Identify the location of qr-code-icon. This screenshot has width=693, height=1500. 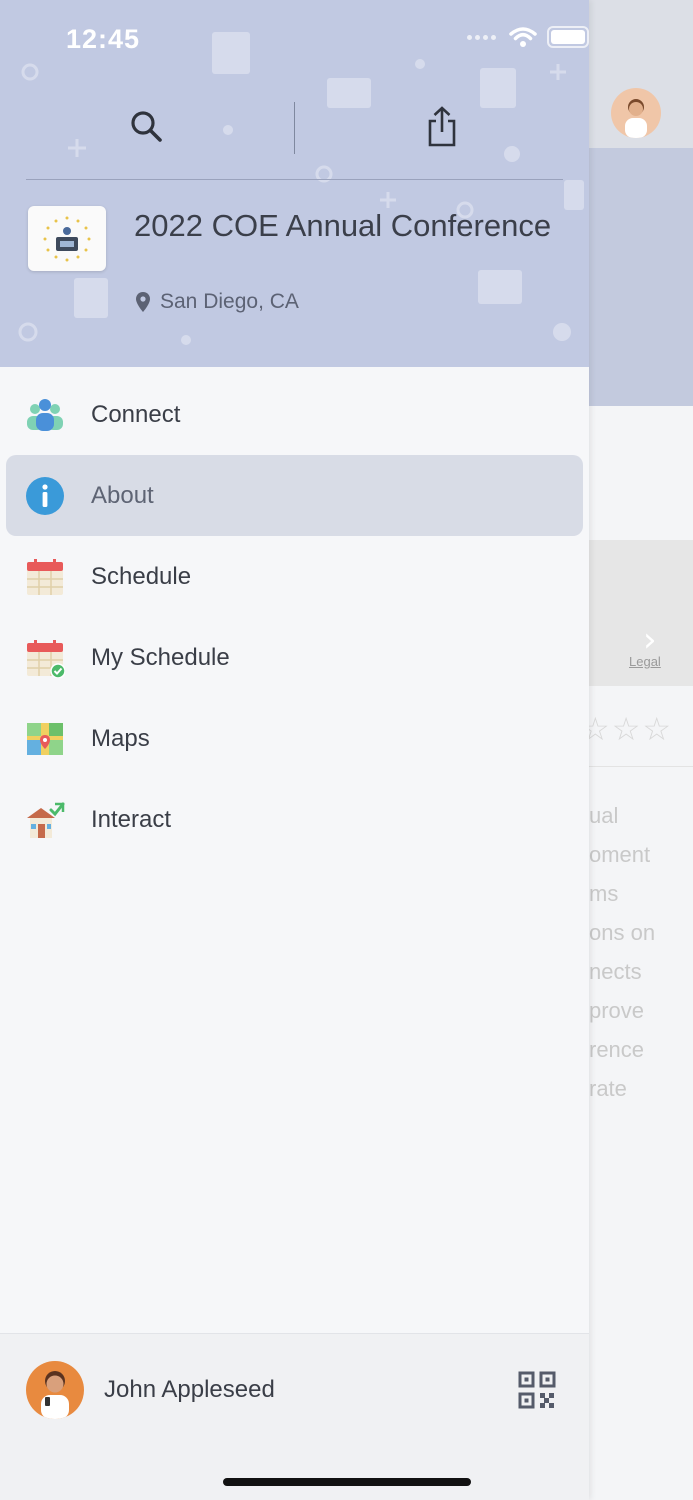
(537, 1390).